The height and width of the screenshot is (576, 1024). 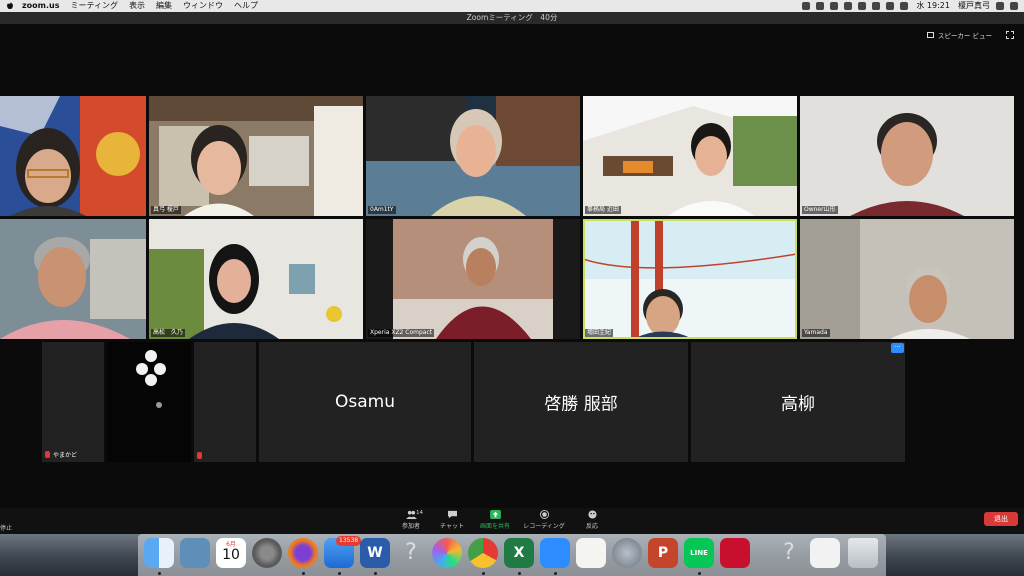 What do you see at coordinates (591, 526) in the screenshot?
I see `reactions-label: 反応` at bounding box center [591, 526].